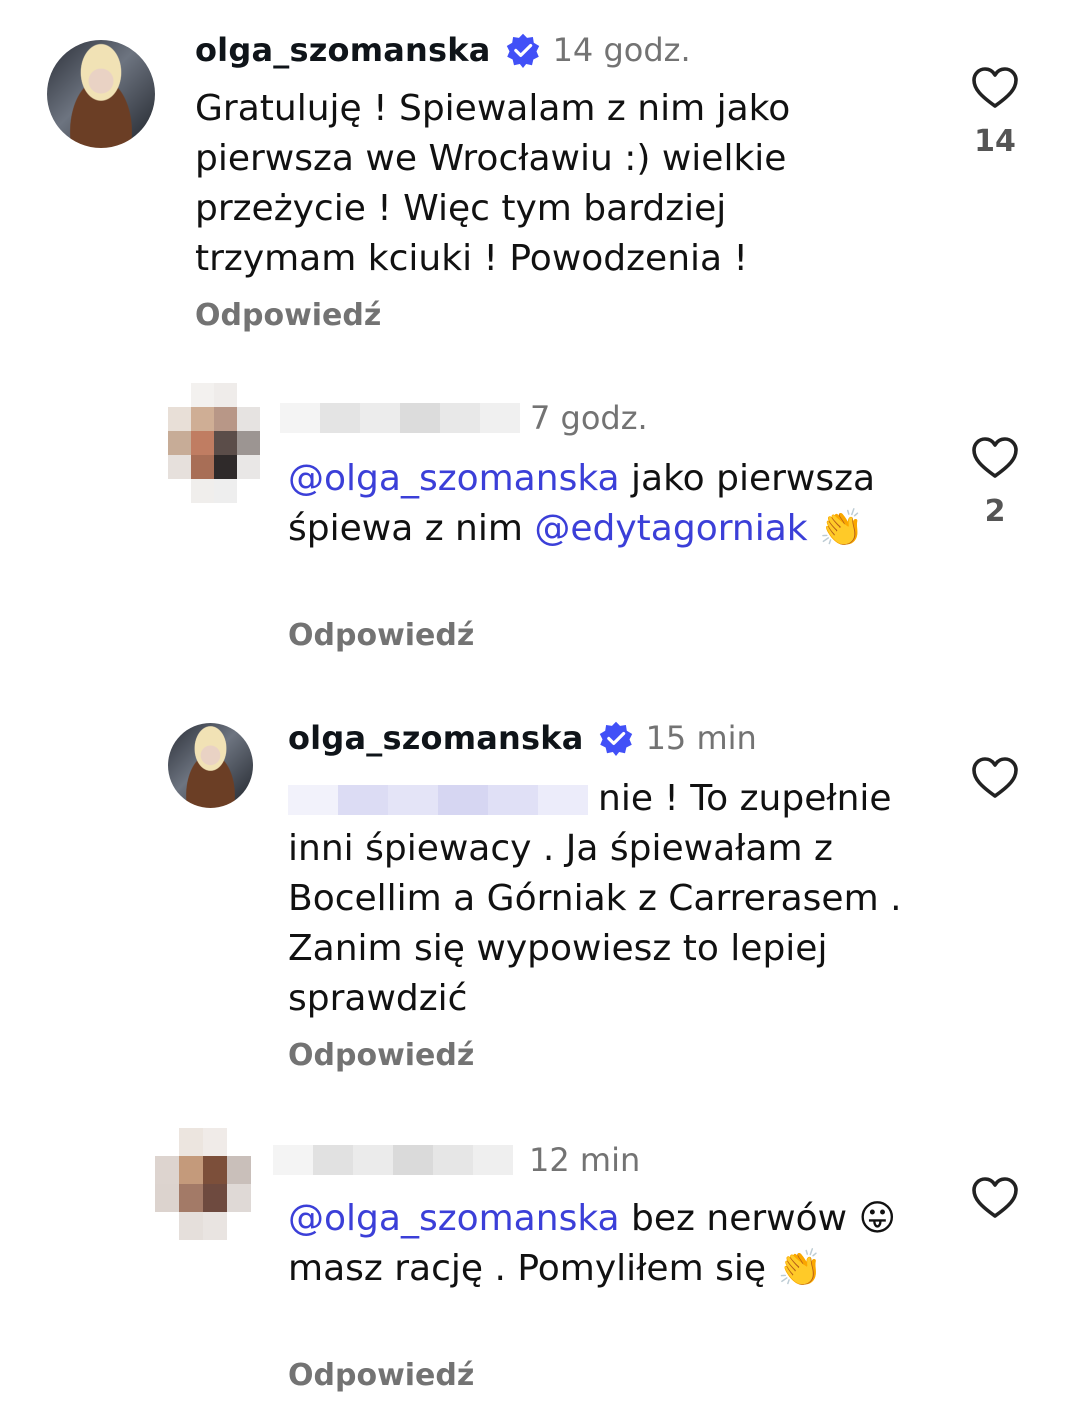 The image size is (1070, 1415). What do you see at coordinates (438, 800) in the screenshot?
I see `mention-blurred` at bounding box center [438, 800].